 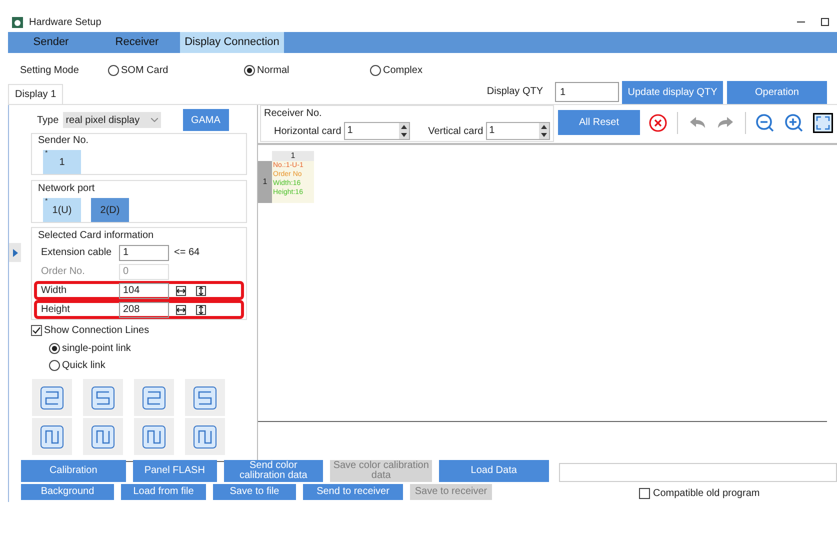 What do you see at coordinates (111, 120) in the screenshot?
I see `type-dropdown: real pixel display` at bounding box center [111, 120].